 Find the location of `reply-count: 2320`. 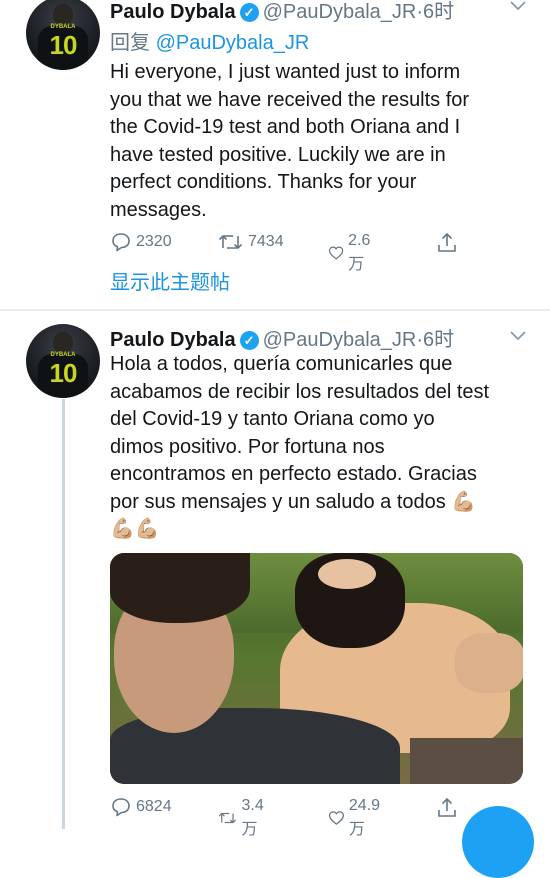

reply-count: 2320 is located at coordinates (154, 241).